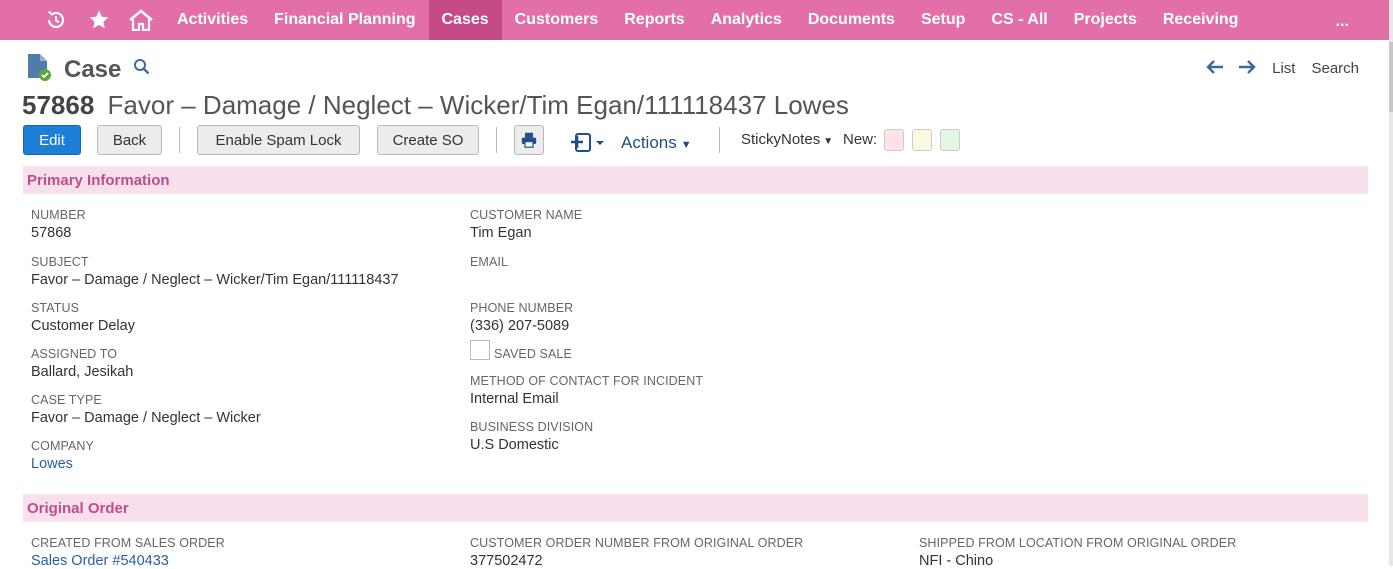  Describe the element at coordinates (1105, 20) in the screenshot. I see `nav-projects: Projects` at that location.